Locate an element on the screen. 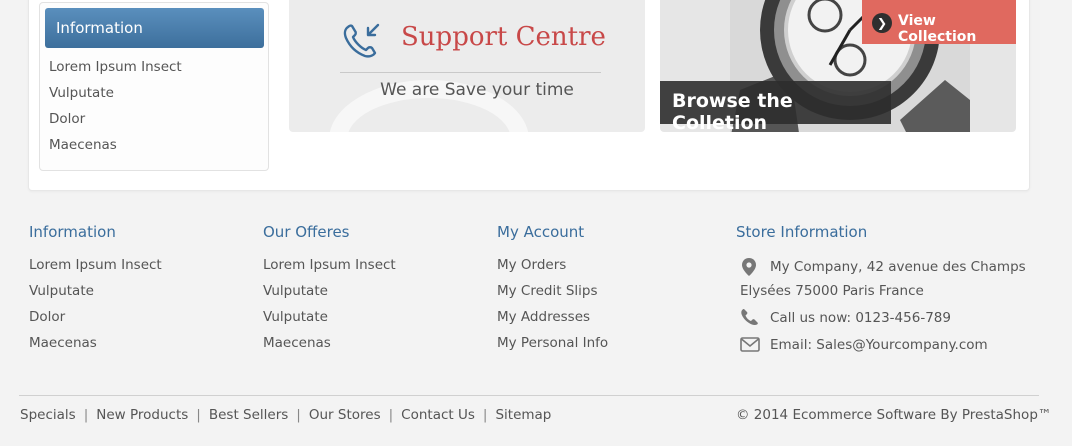 The image size is (1072, 446). footer-link-our-stores: Our Stores is located at coordinates (345, 415).